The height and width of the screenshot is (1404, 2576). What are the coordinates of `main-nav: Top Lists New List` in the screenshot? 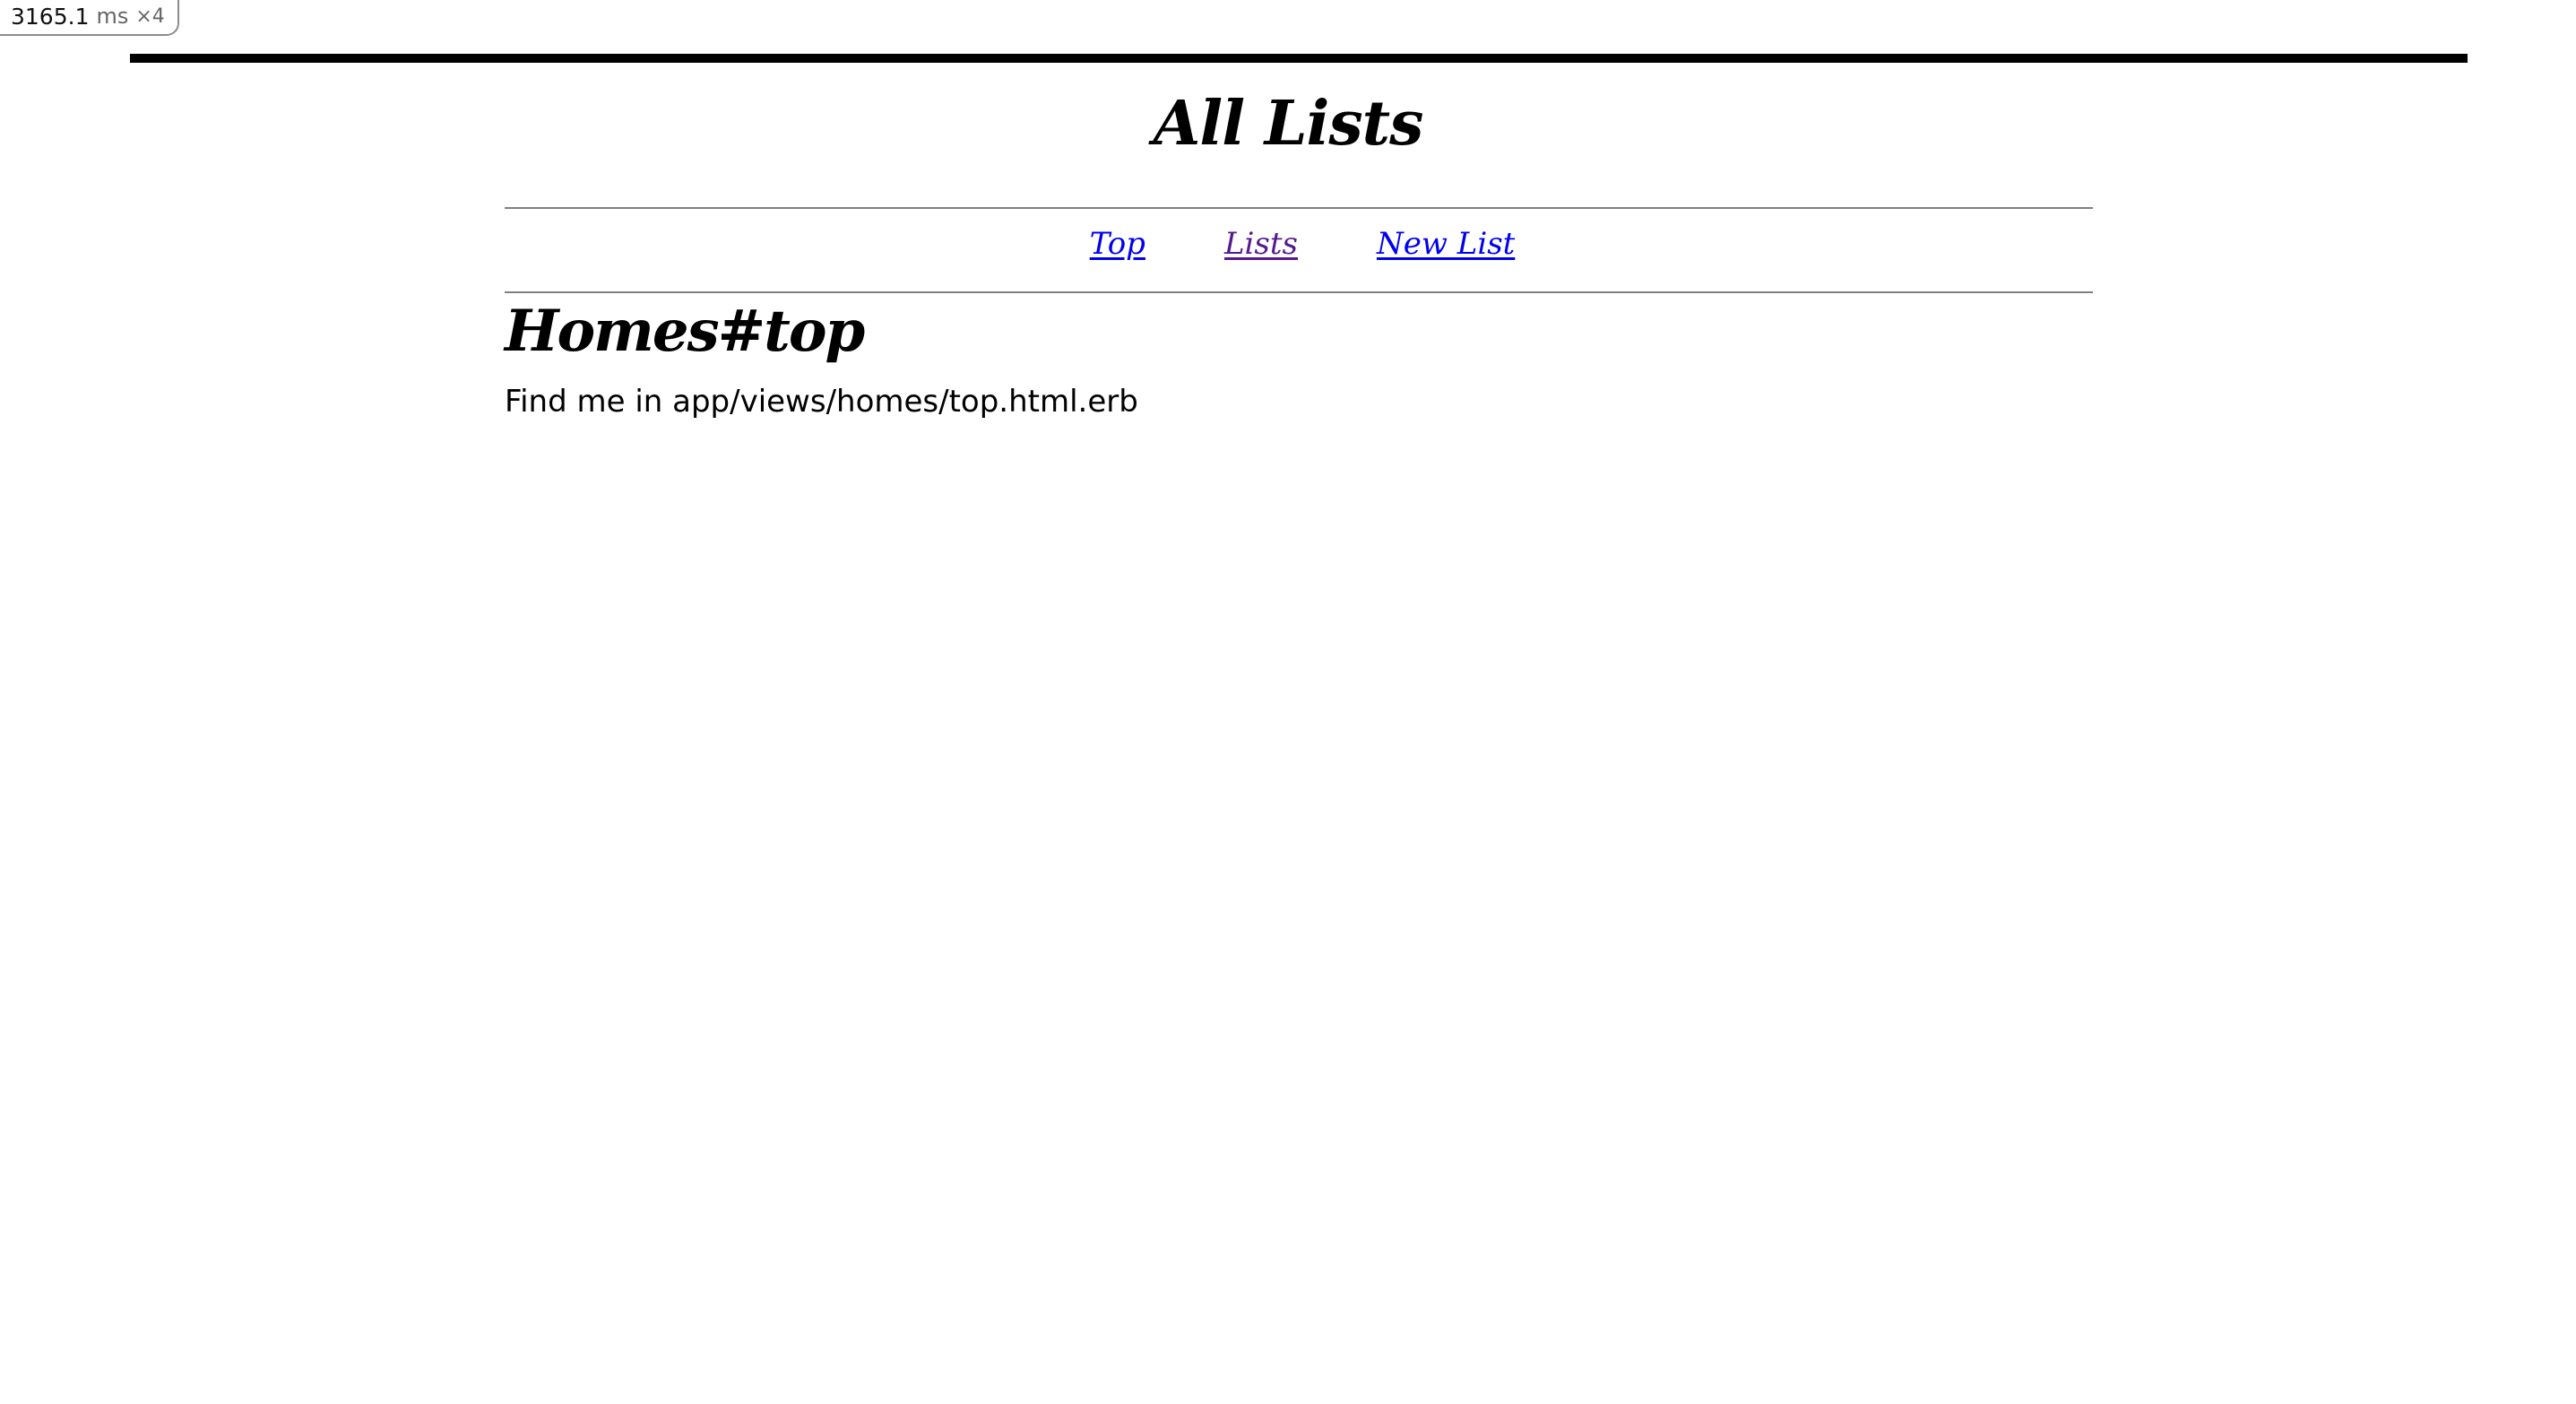 It's located at (1299, 244).